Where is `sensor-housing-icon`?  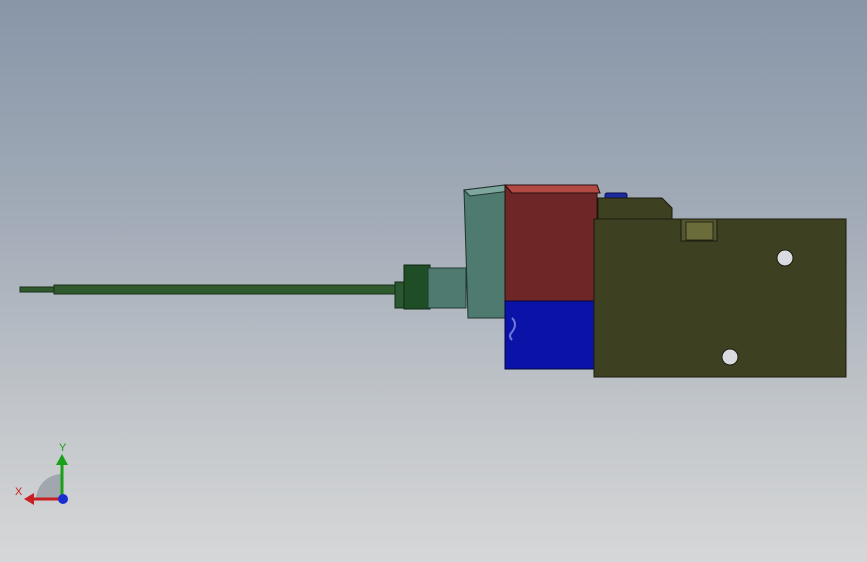 sensor-housing-icon is located at coordinates (486, 251).